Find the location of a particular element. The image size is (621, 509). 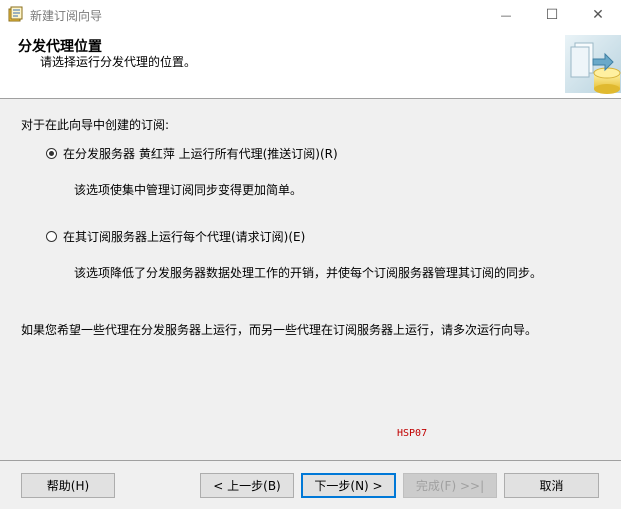

wizard-header: 分发代理位置 请选择运行分发代理的位置。 is located at coordinates (310, 64).